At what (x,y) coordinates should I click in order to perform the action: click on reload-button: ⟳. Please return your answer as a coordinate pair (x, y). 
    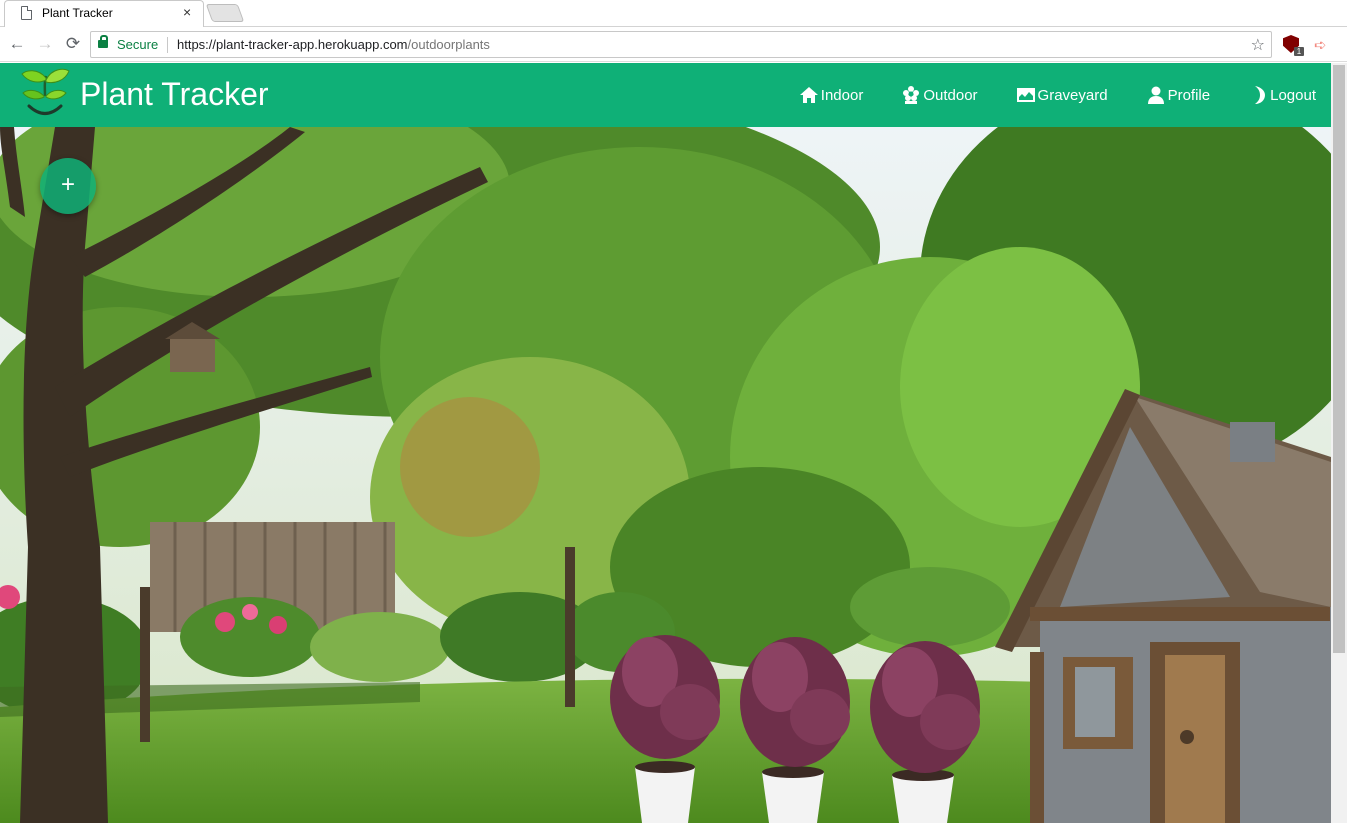
    Looking at the image, I should click on (73, 44).